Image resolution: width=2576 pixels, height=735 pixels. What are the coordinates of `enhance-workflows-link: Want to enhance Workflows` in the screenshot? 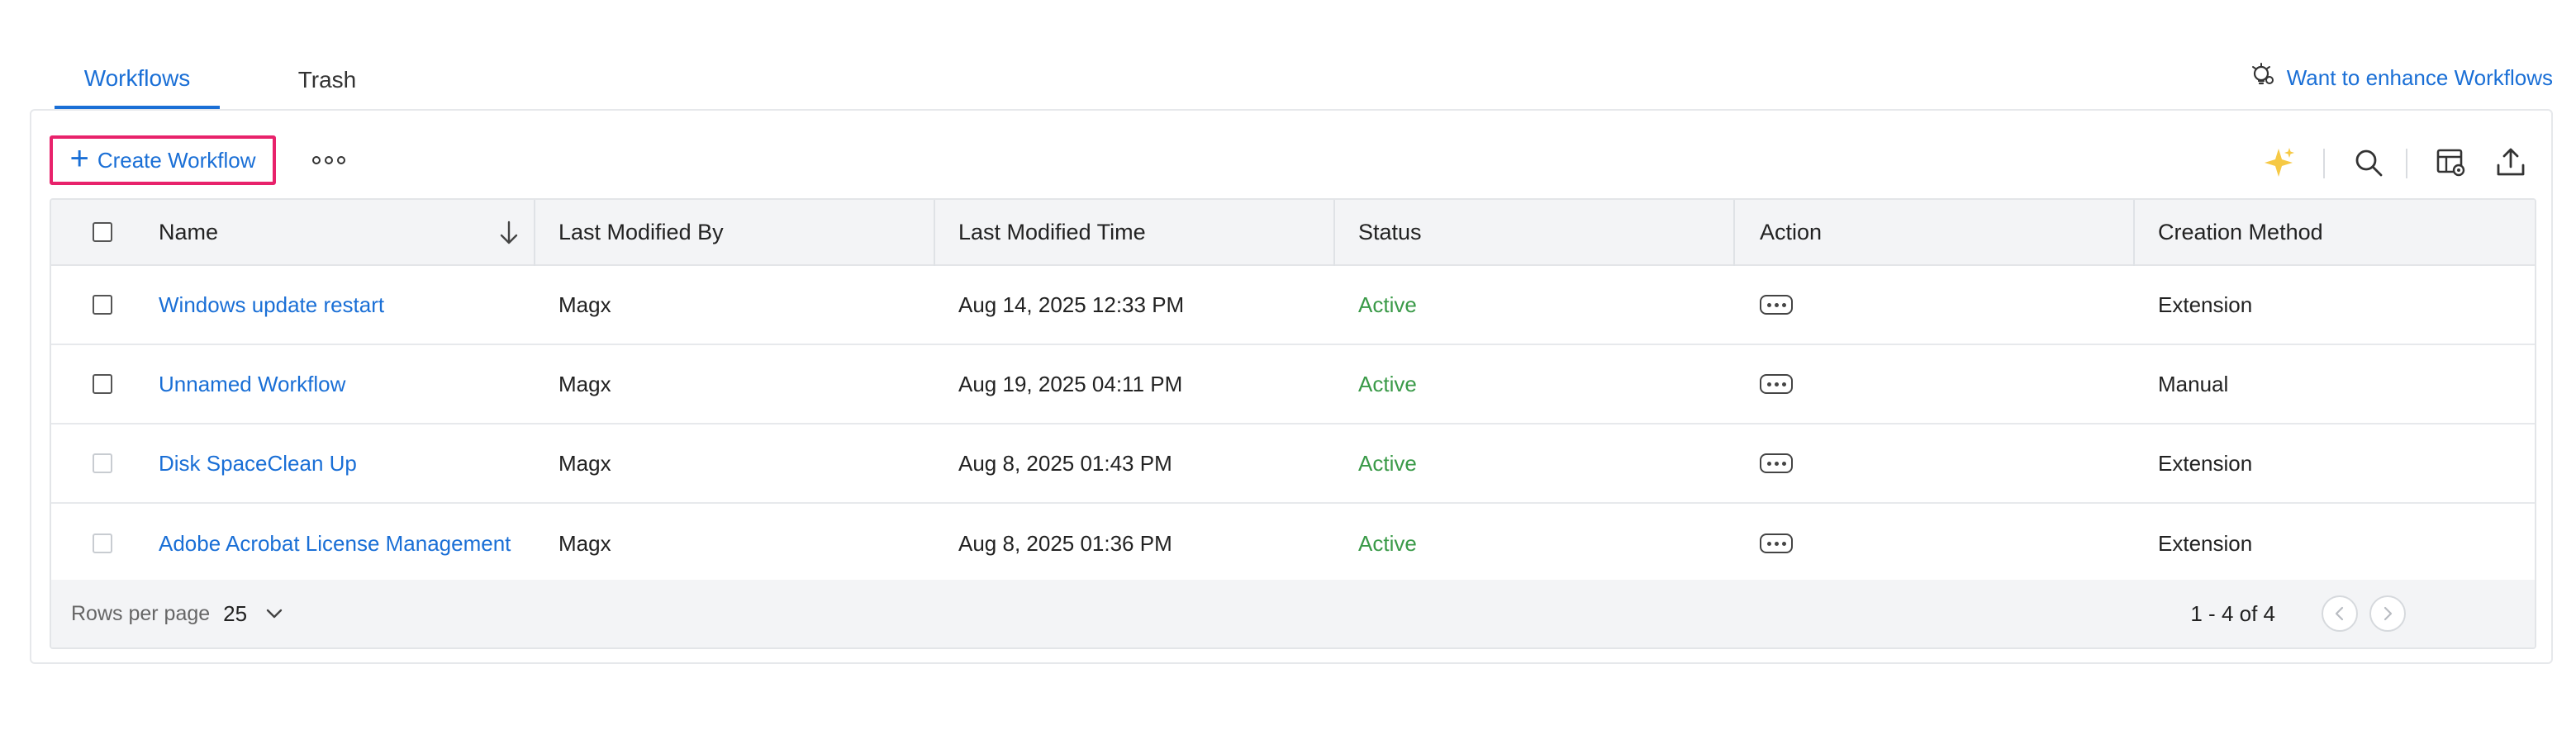 It's located at (2401, 78).